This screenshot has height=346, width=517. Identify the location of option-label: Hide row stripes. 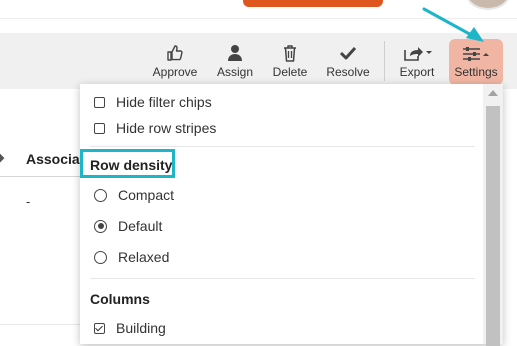
(166, 128).